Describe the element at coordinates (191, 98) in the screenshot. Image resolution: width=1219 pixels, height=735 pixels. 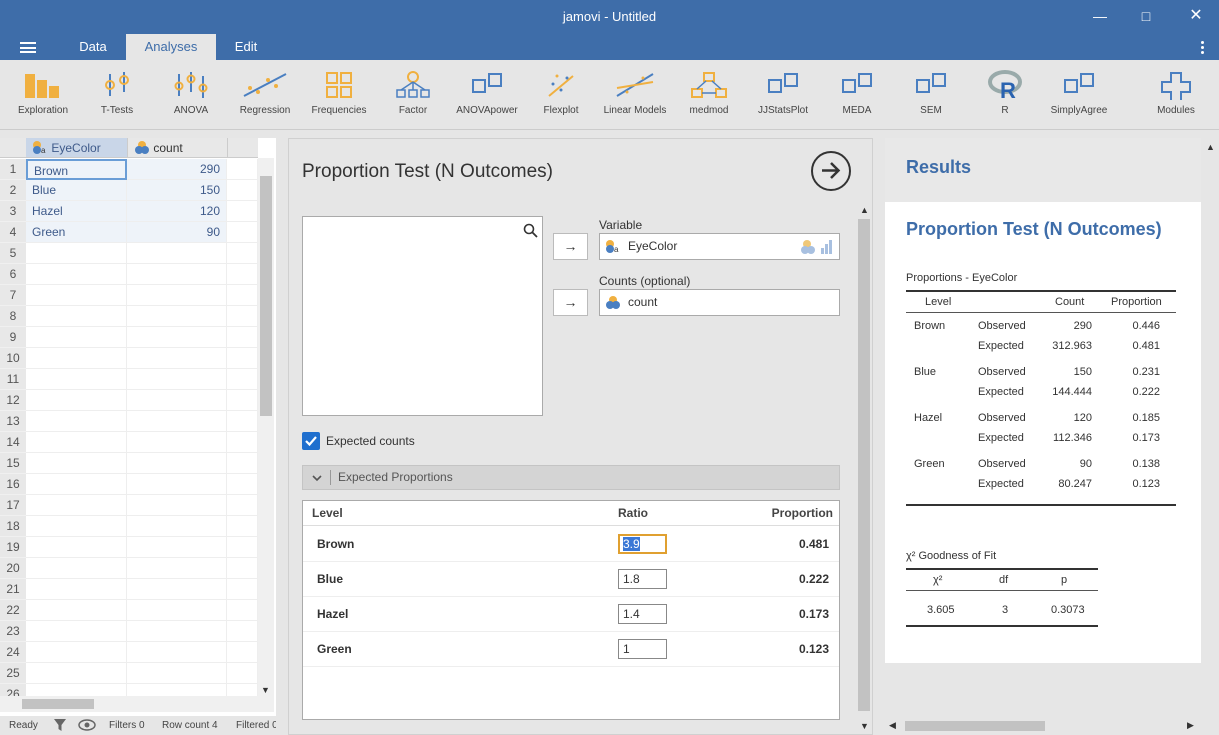
I see `ribbon-anova: ANOVA` at that location.